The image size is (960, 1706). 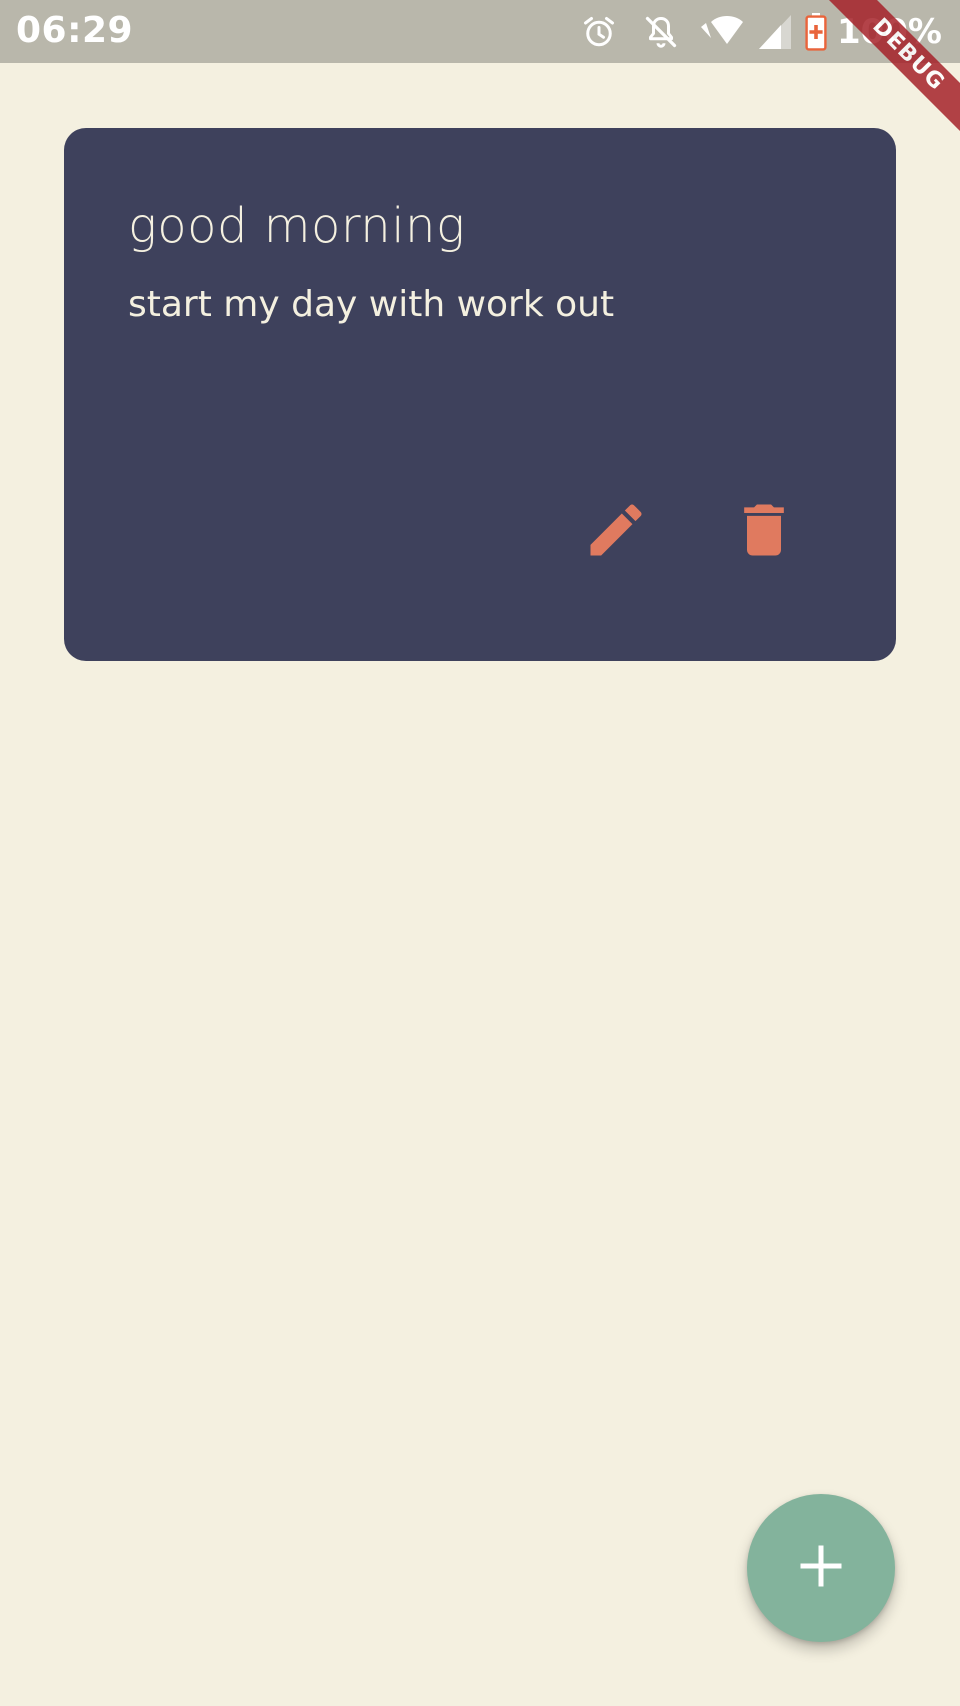 What do you see at coordinates (661, 32) in the screenshot?
I see `notifications-off-icon` at bounding box center [661, 32].